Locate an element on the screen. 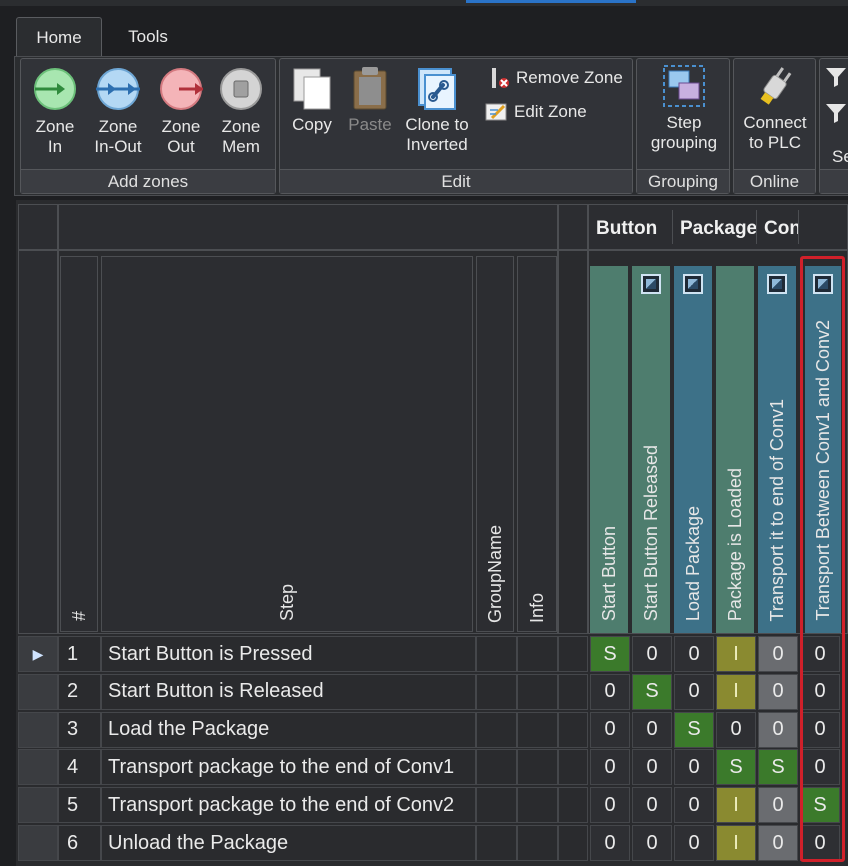 Image resolution: width=848 pixels, height=866 pixels. step-grouping-button: Step grouping is located at coordinates (684, 108).